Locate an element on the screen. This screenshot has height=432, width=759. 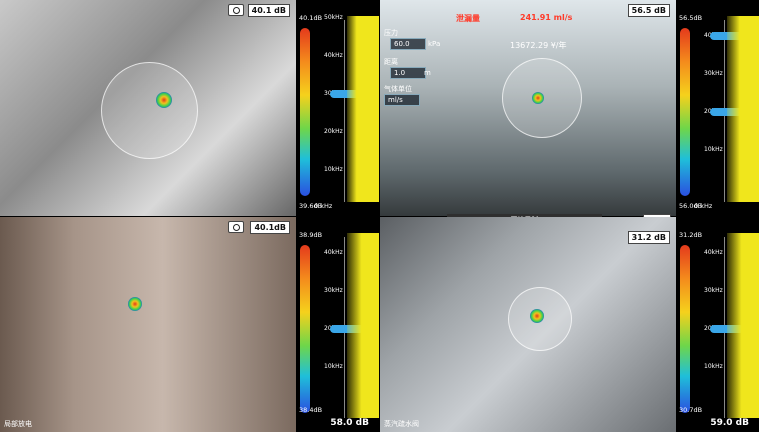
spectrum-top-db: 40.1dB is located at coordinates (311, 18).